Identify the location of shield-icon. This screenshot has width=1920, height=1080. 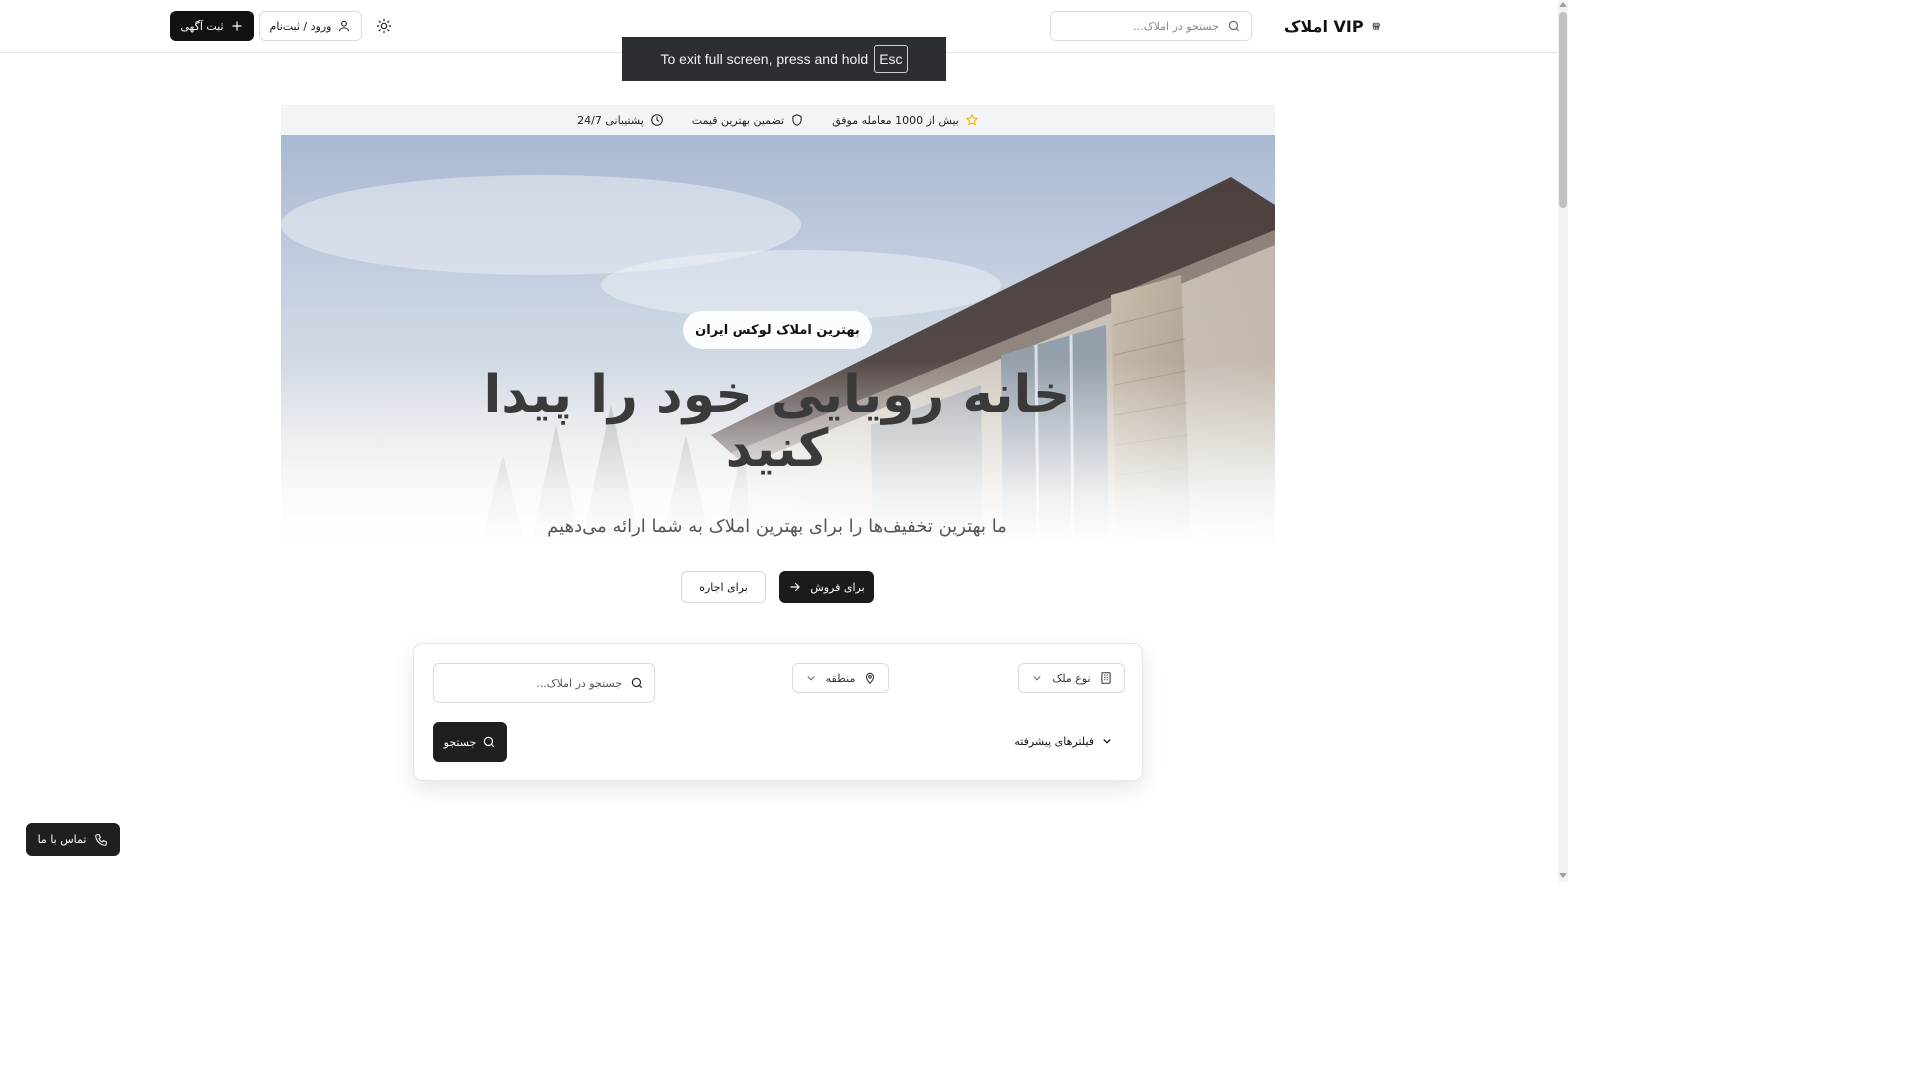
(797, 120).